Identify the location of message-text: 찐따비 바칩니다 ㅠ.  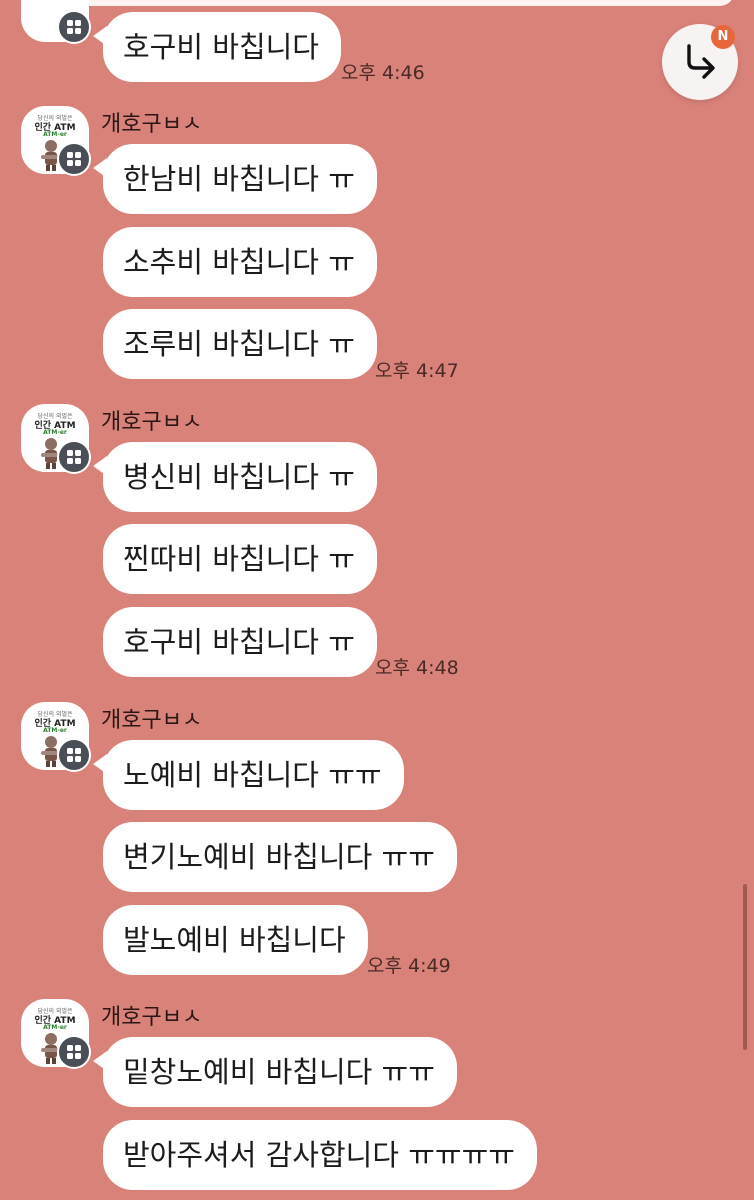
(239, 559).